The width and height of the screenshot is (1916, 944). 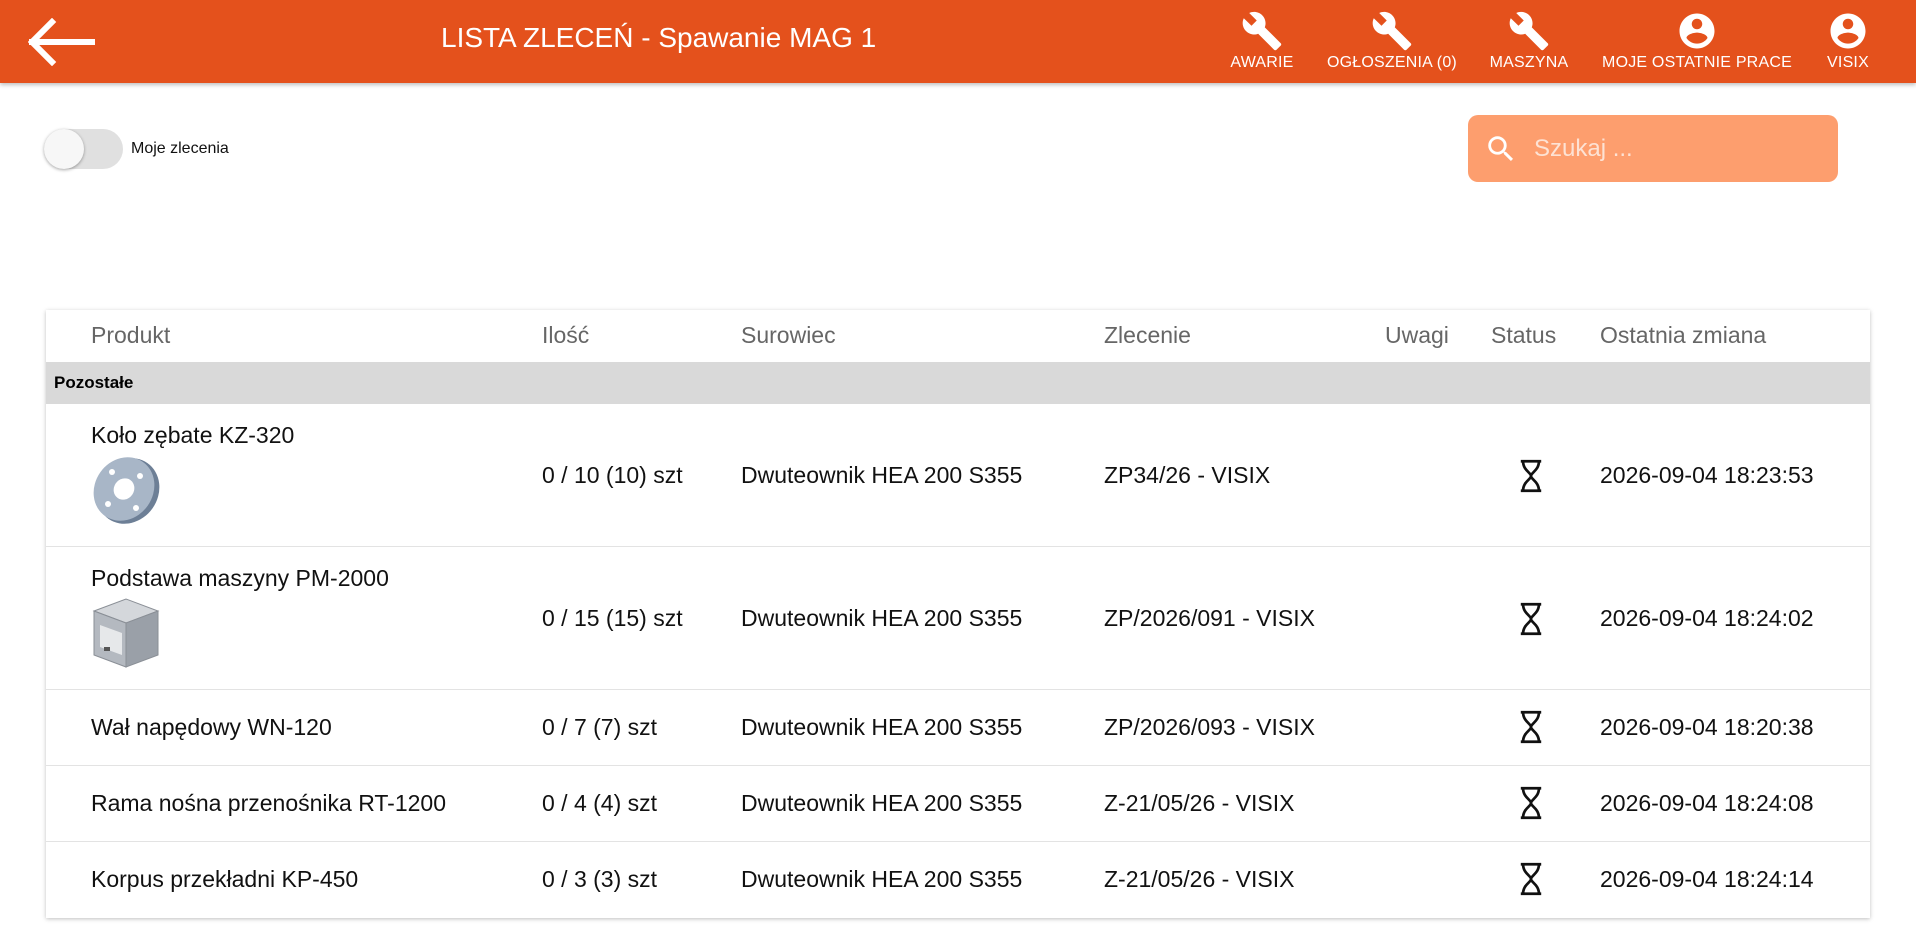 I want to click on my-orders-label: Moje zlecenia, so click(x=180, y=148).